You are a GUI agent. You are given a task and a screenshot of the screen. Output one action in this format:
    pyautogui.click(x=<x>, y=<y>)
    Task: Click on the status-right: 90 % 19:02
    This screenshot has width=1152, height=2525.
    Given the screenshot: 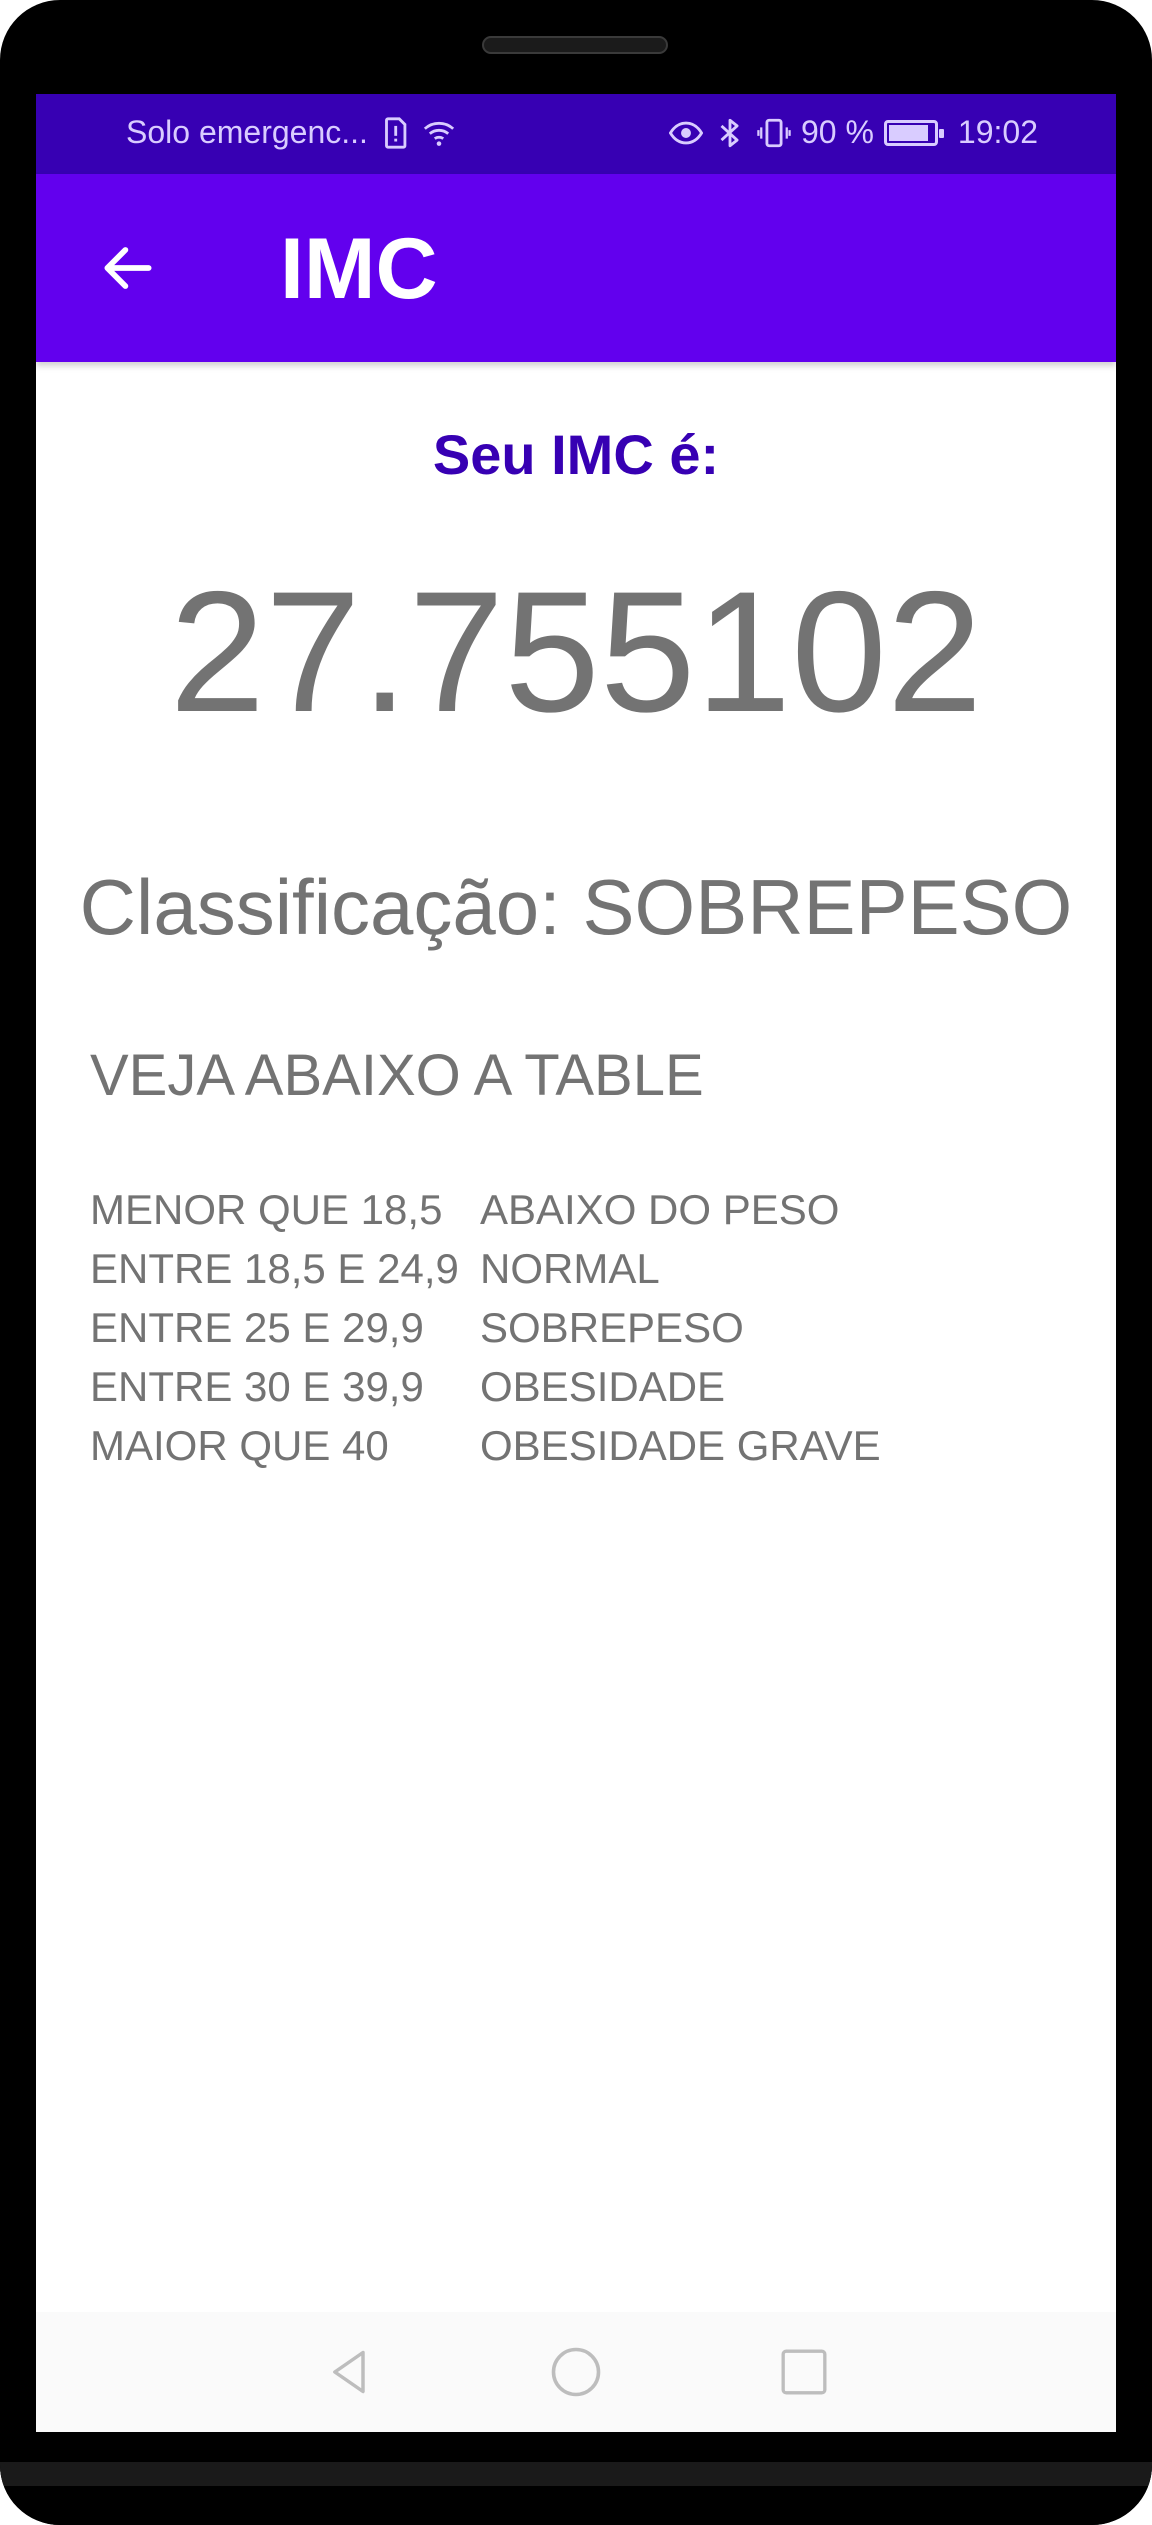 What is the action you would take?
    pyautogui.click(x=853, y=132)
    